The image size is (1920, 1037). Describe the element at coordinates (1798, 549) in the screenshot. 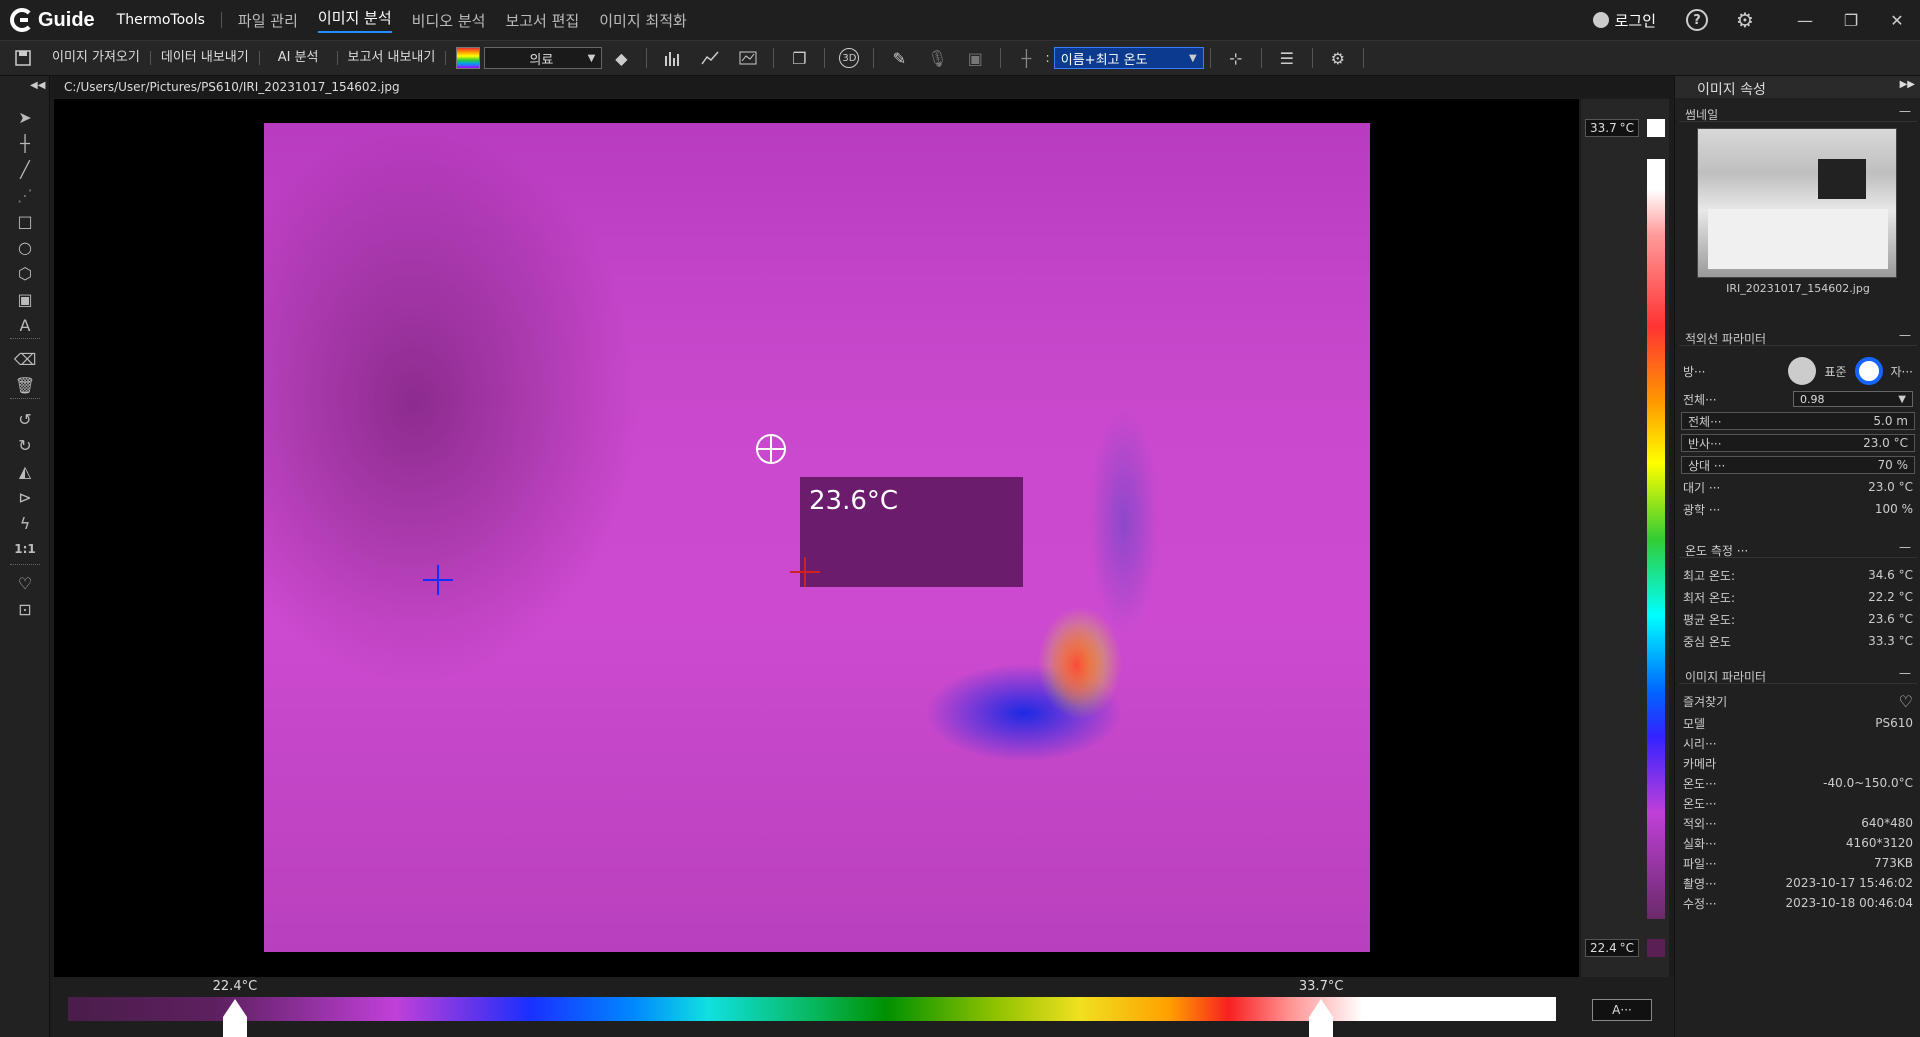

I see `temp-measure-section-header: 온도 측정 ··· —` at that location.